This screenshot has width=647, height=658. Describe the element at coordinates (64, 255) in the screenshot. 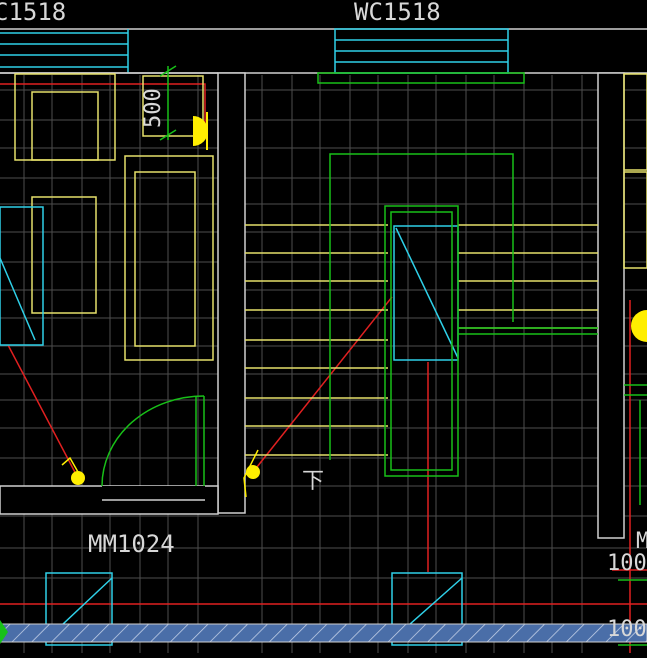

I see `side-table` at that location.